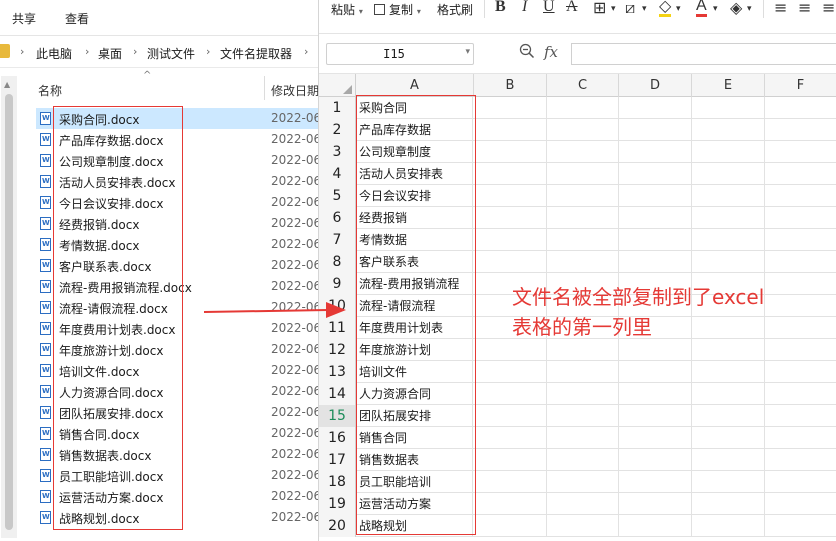 The width and height of the screenshot is (836, 541). I want to click on cell-a: 员工职能培训, so click(414, 482).